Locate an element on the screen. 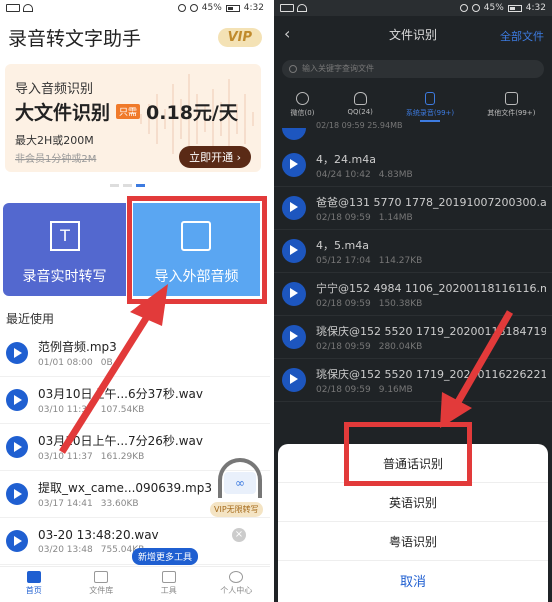 The height and width of the screenshot is (602, 552). file-meta: 02/18 09:59 9.16MB is located at coordinates (431, 390).